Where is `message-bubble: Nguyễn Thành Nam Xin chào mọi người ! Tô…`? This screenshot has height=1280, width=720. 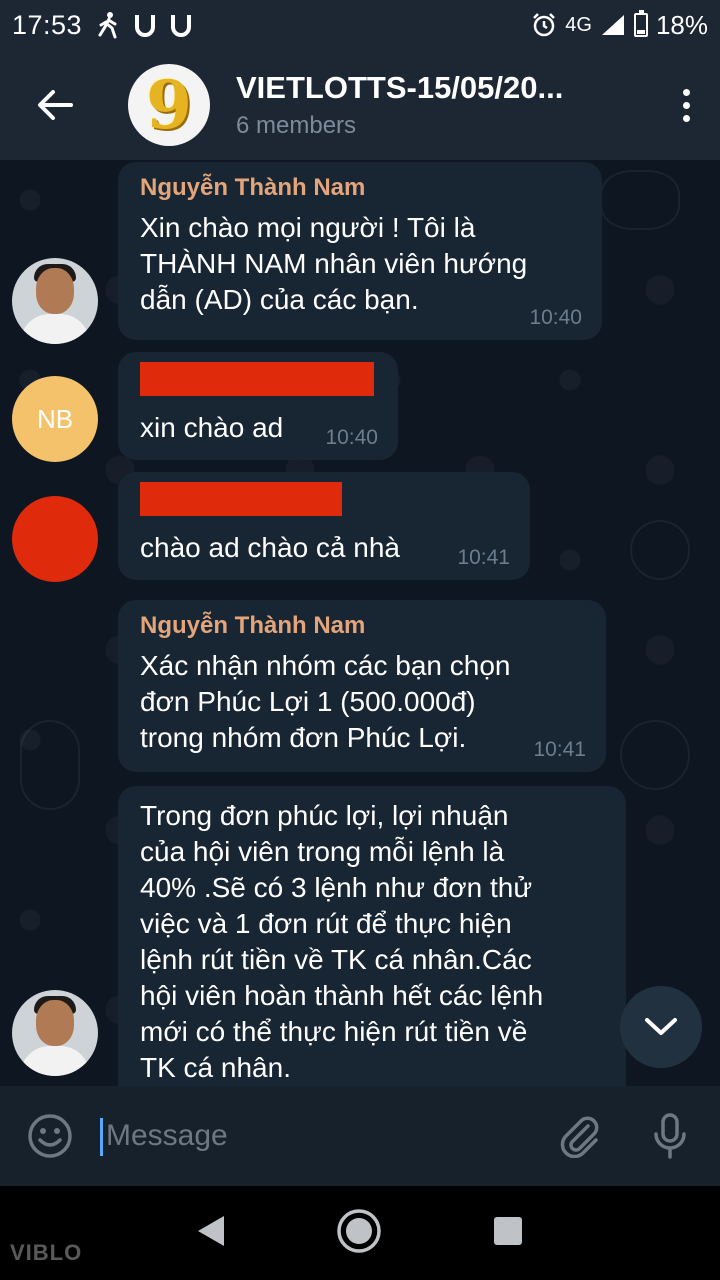 message-bubble: Nguyễn Thành Nam Xin chào mọi người ! Tô… is located at coordinates (360, 251).